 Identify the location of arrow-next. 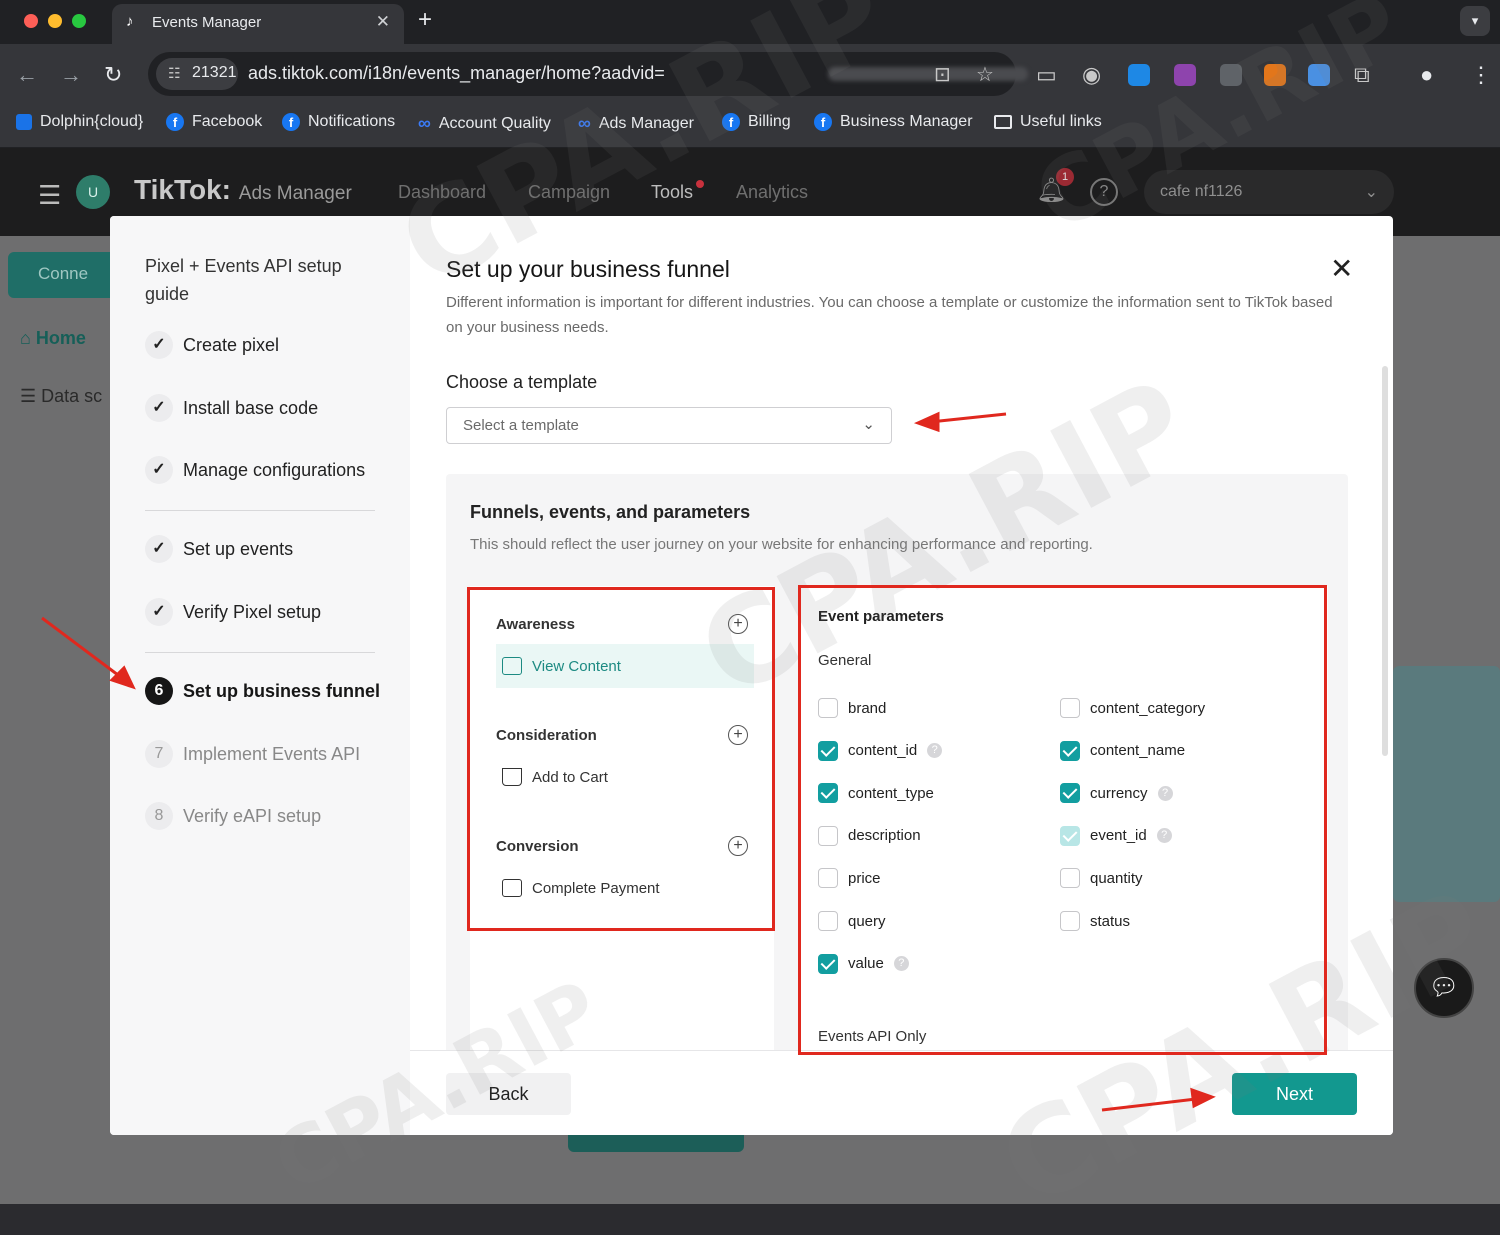
(1149, 1104).